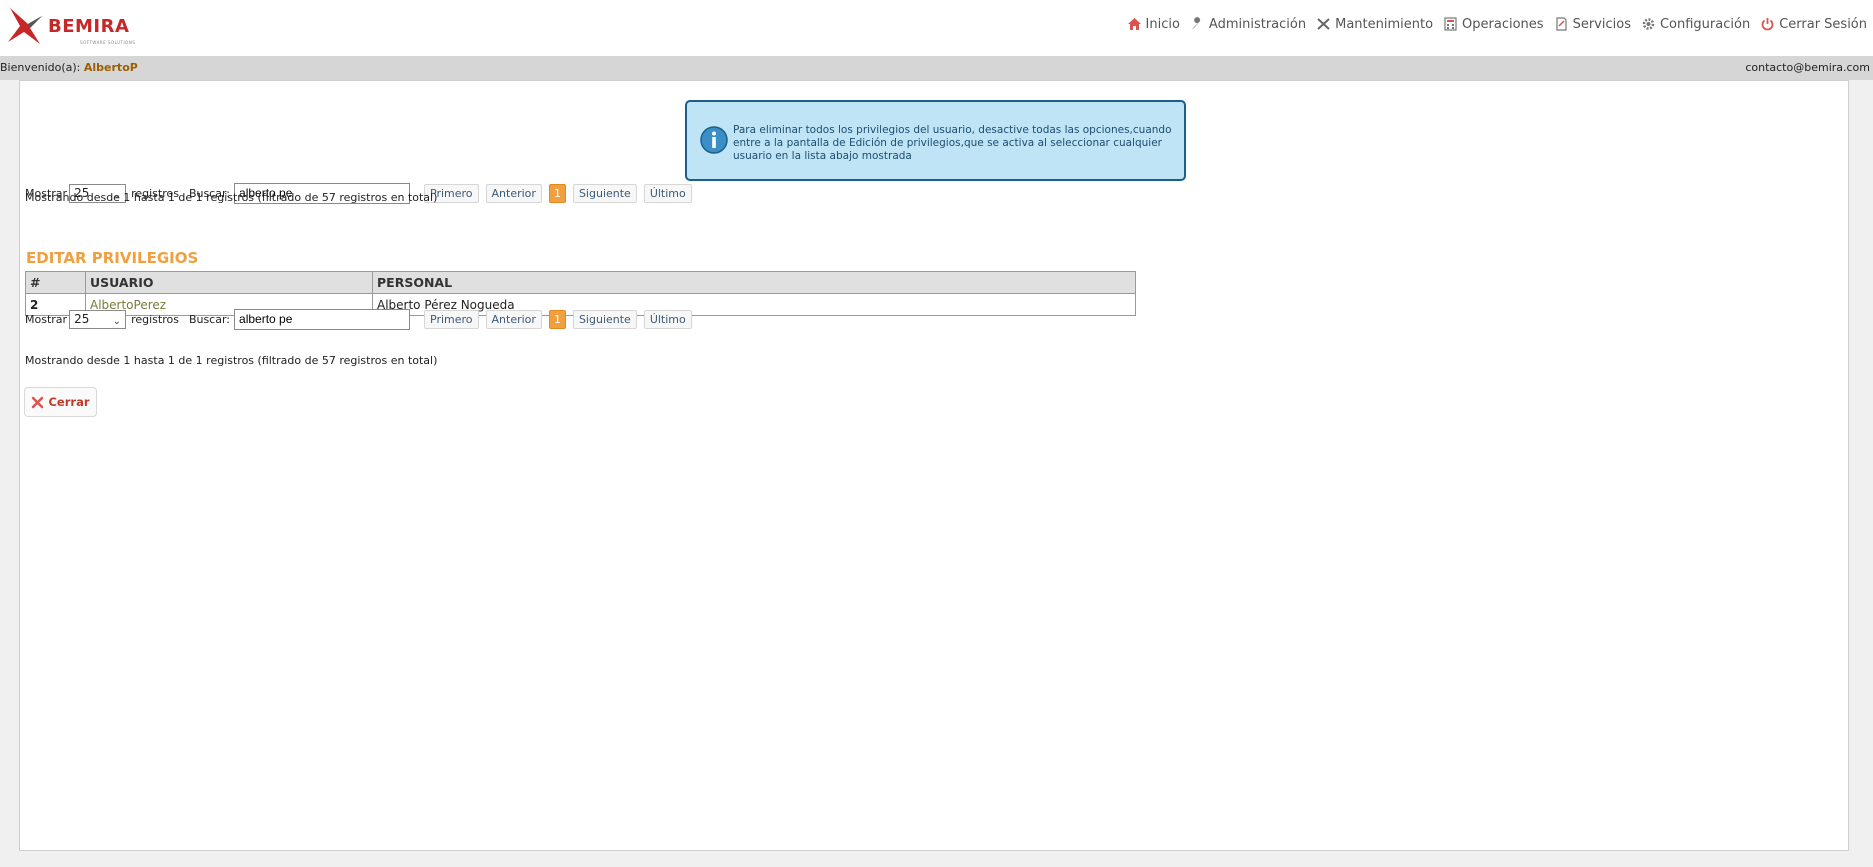  I want to click on nav-mantenimiento: Mantenimiento, so click(1374, 24).